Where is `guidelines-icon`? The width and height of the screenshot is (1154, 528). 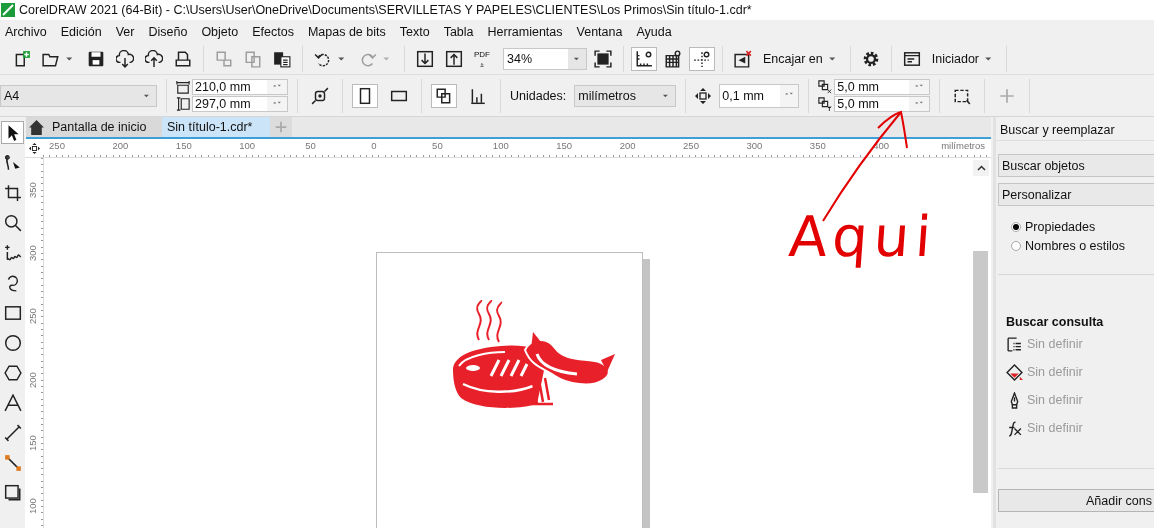
guidelines-icon is located at coordinates (702, 58).